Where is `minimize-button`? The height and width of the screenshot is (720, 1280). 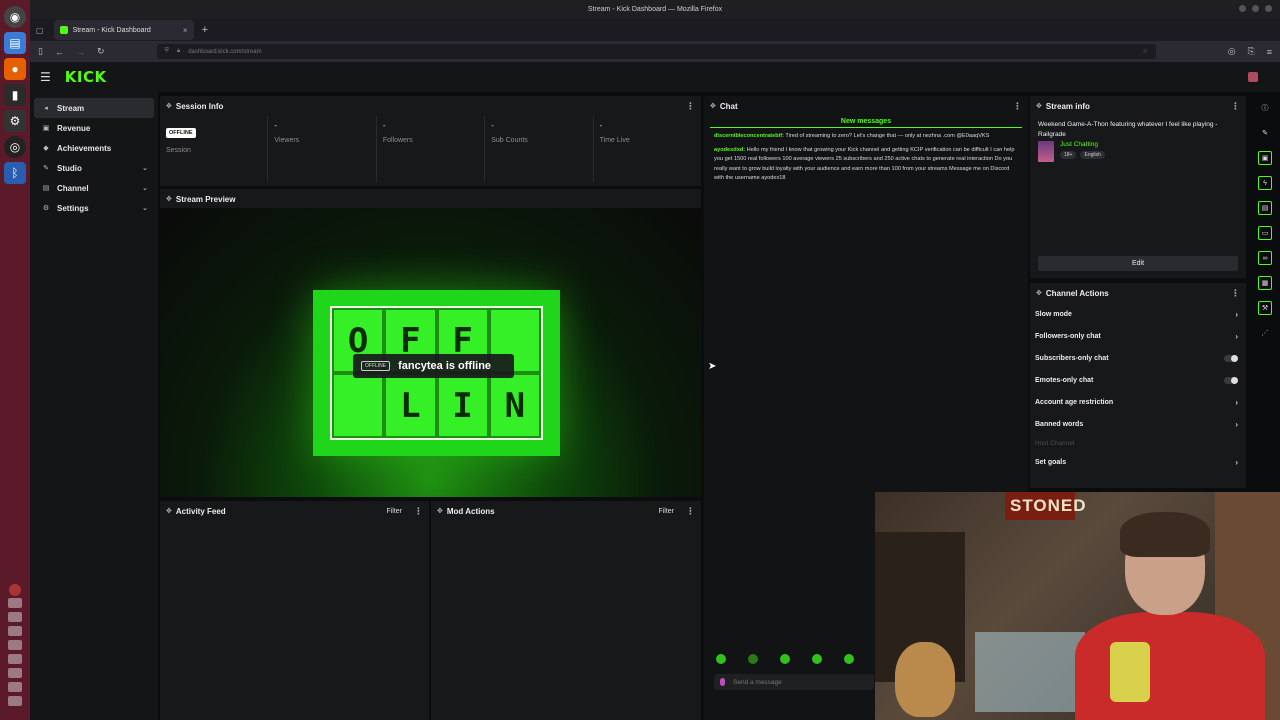 minimize-button is located at coordinates (1242, 8).